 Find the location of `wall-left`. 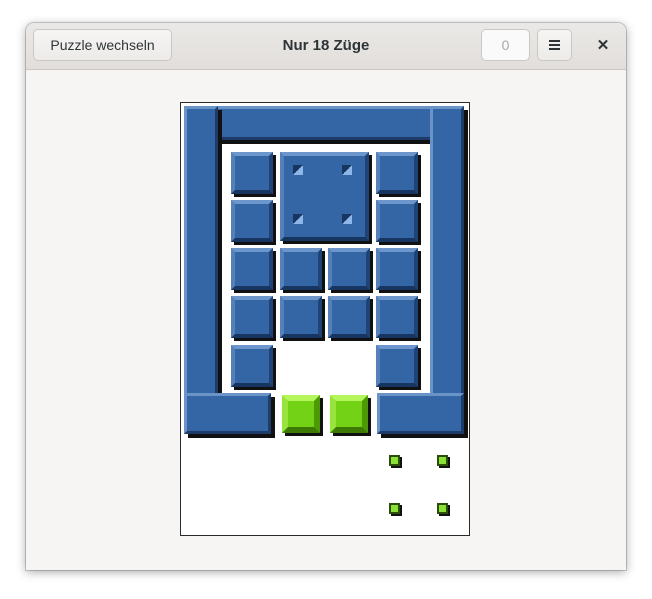

wall-left is located at coordinates (201, 270).